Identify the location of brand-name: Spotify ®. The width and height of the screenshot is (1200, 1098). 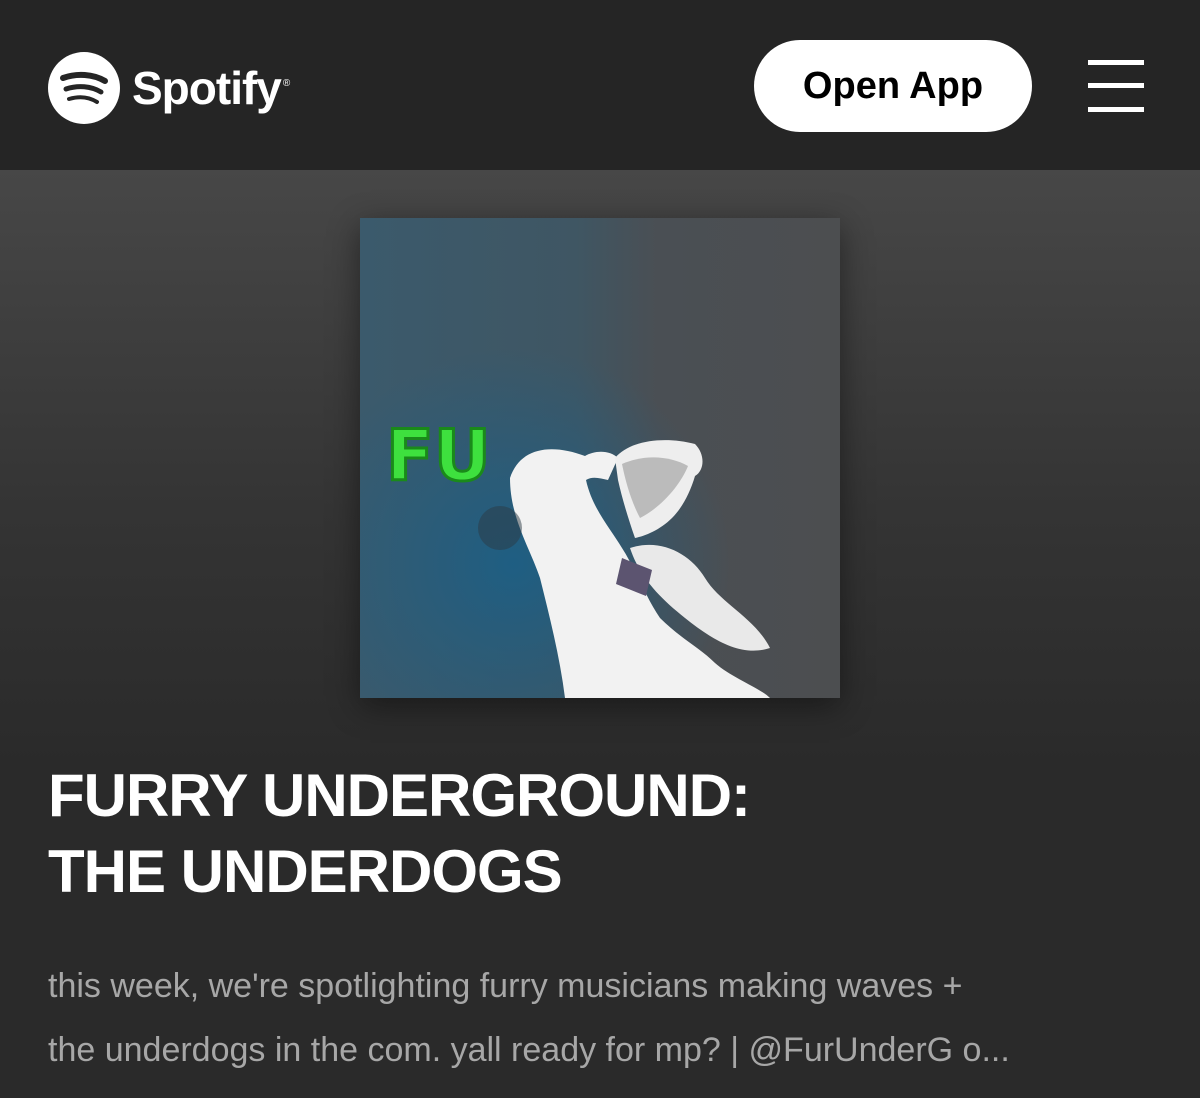
(211, 88).